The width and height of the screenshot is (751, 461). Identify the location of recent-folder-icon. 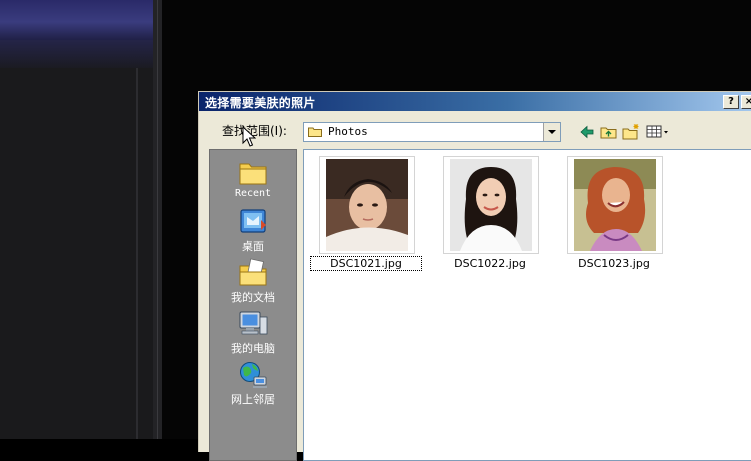
(253, 174).